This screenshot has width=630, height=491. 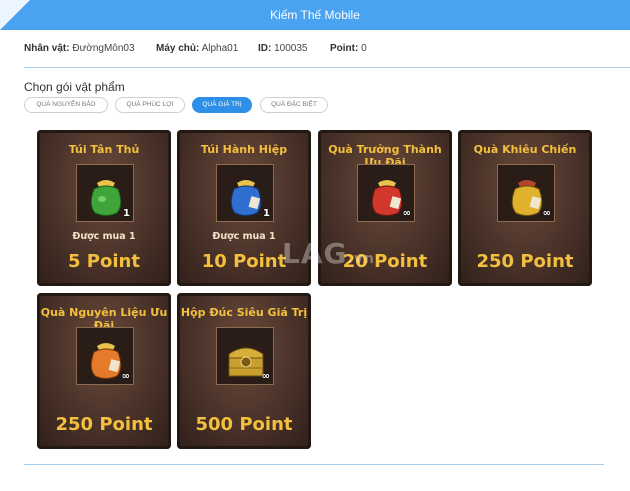 I want to click on site-watermark: LAG.vn, so click(x=328, y=253).